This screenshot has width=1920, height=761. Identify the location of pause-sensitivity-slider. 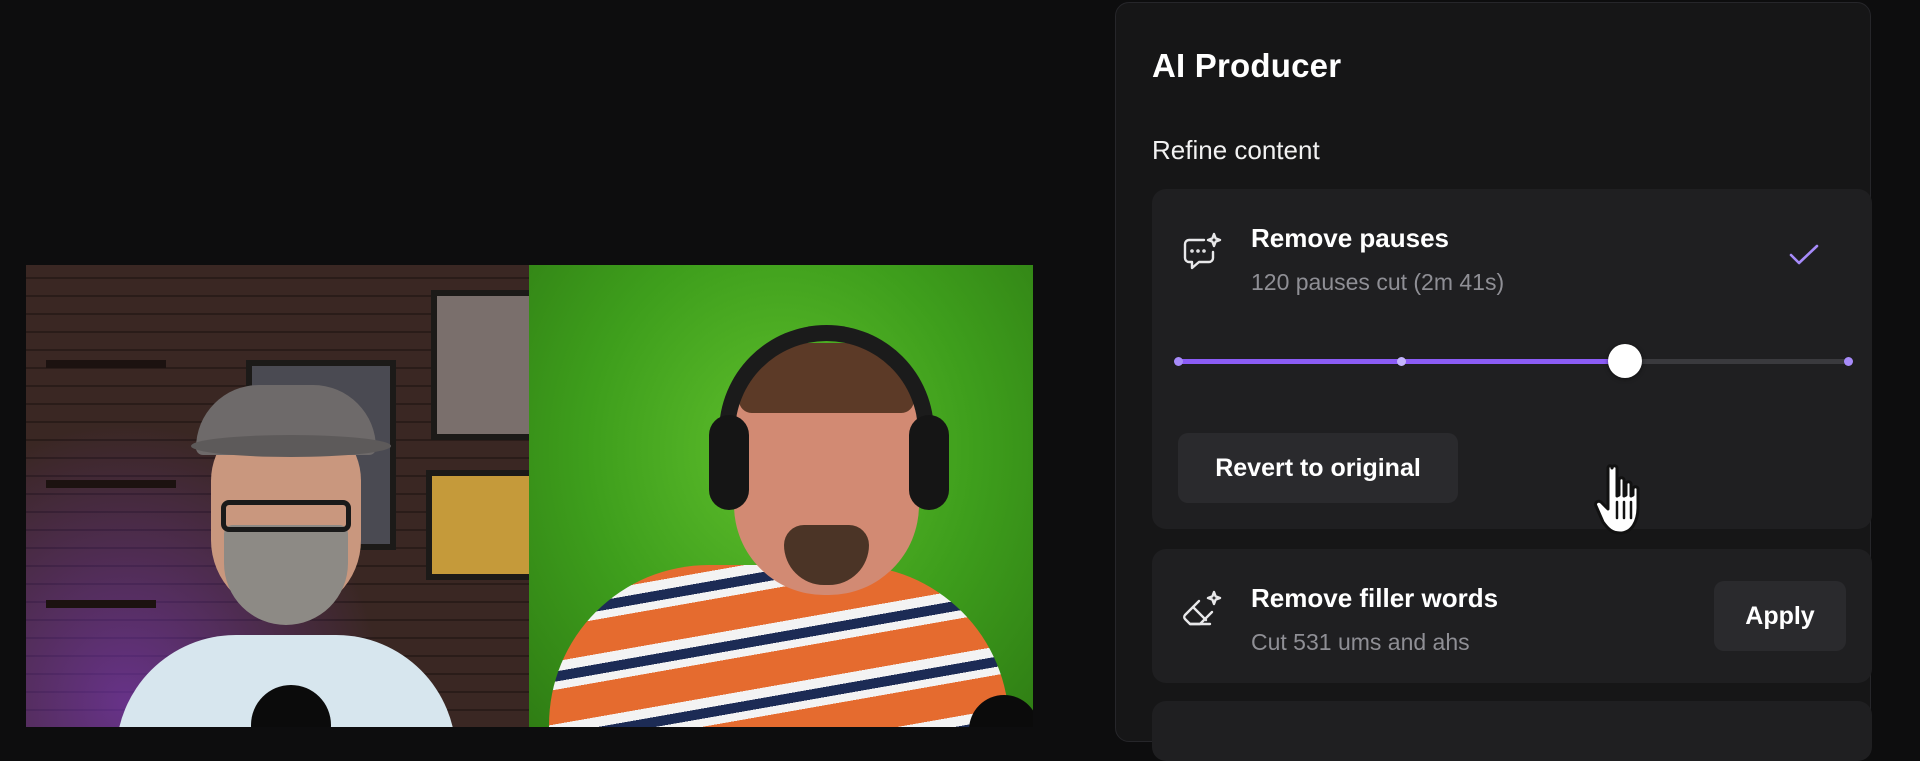
(1513, 361).